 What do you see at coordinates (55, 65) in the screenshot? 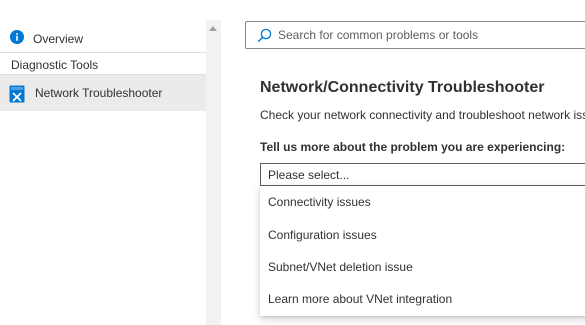
I see `sidebar-section-header: Diagnostic Tools` at bounding box center [55, 65].